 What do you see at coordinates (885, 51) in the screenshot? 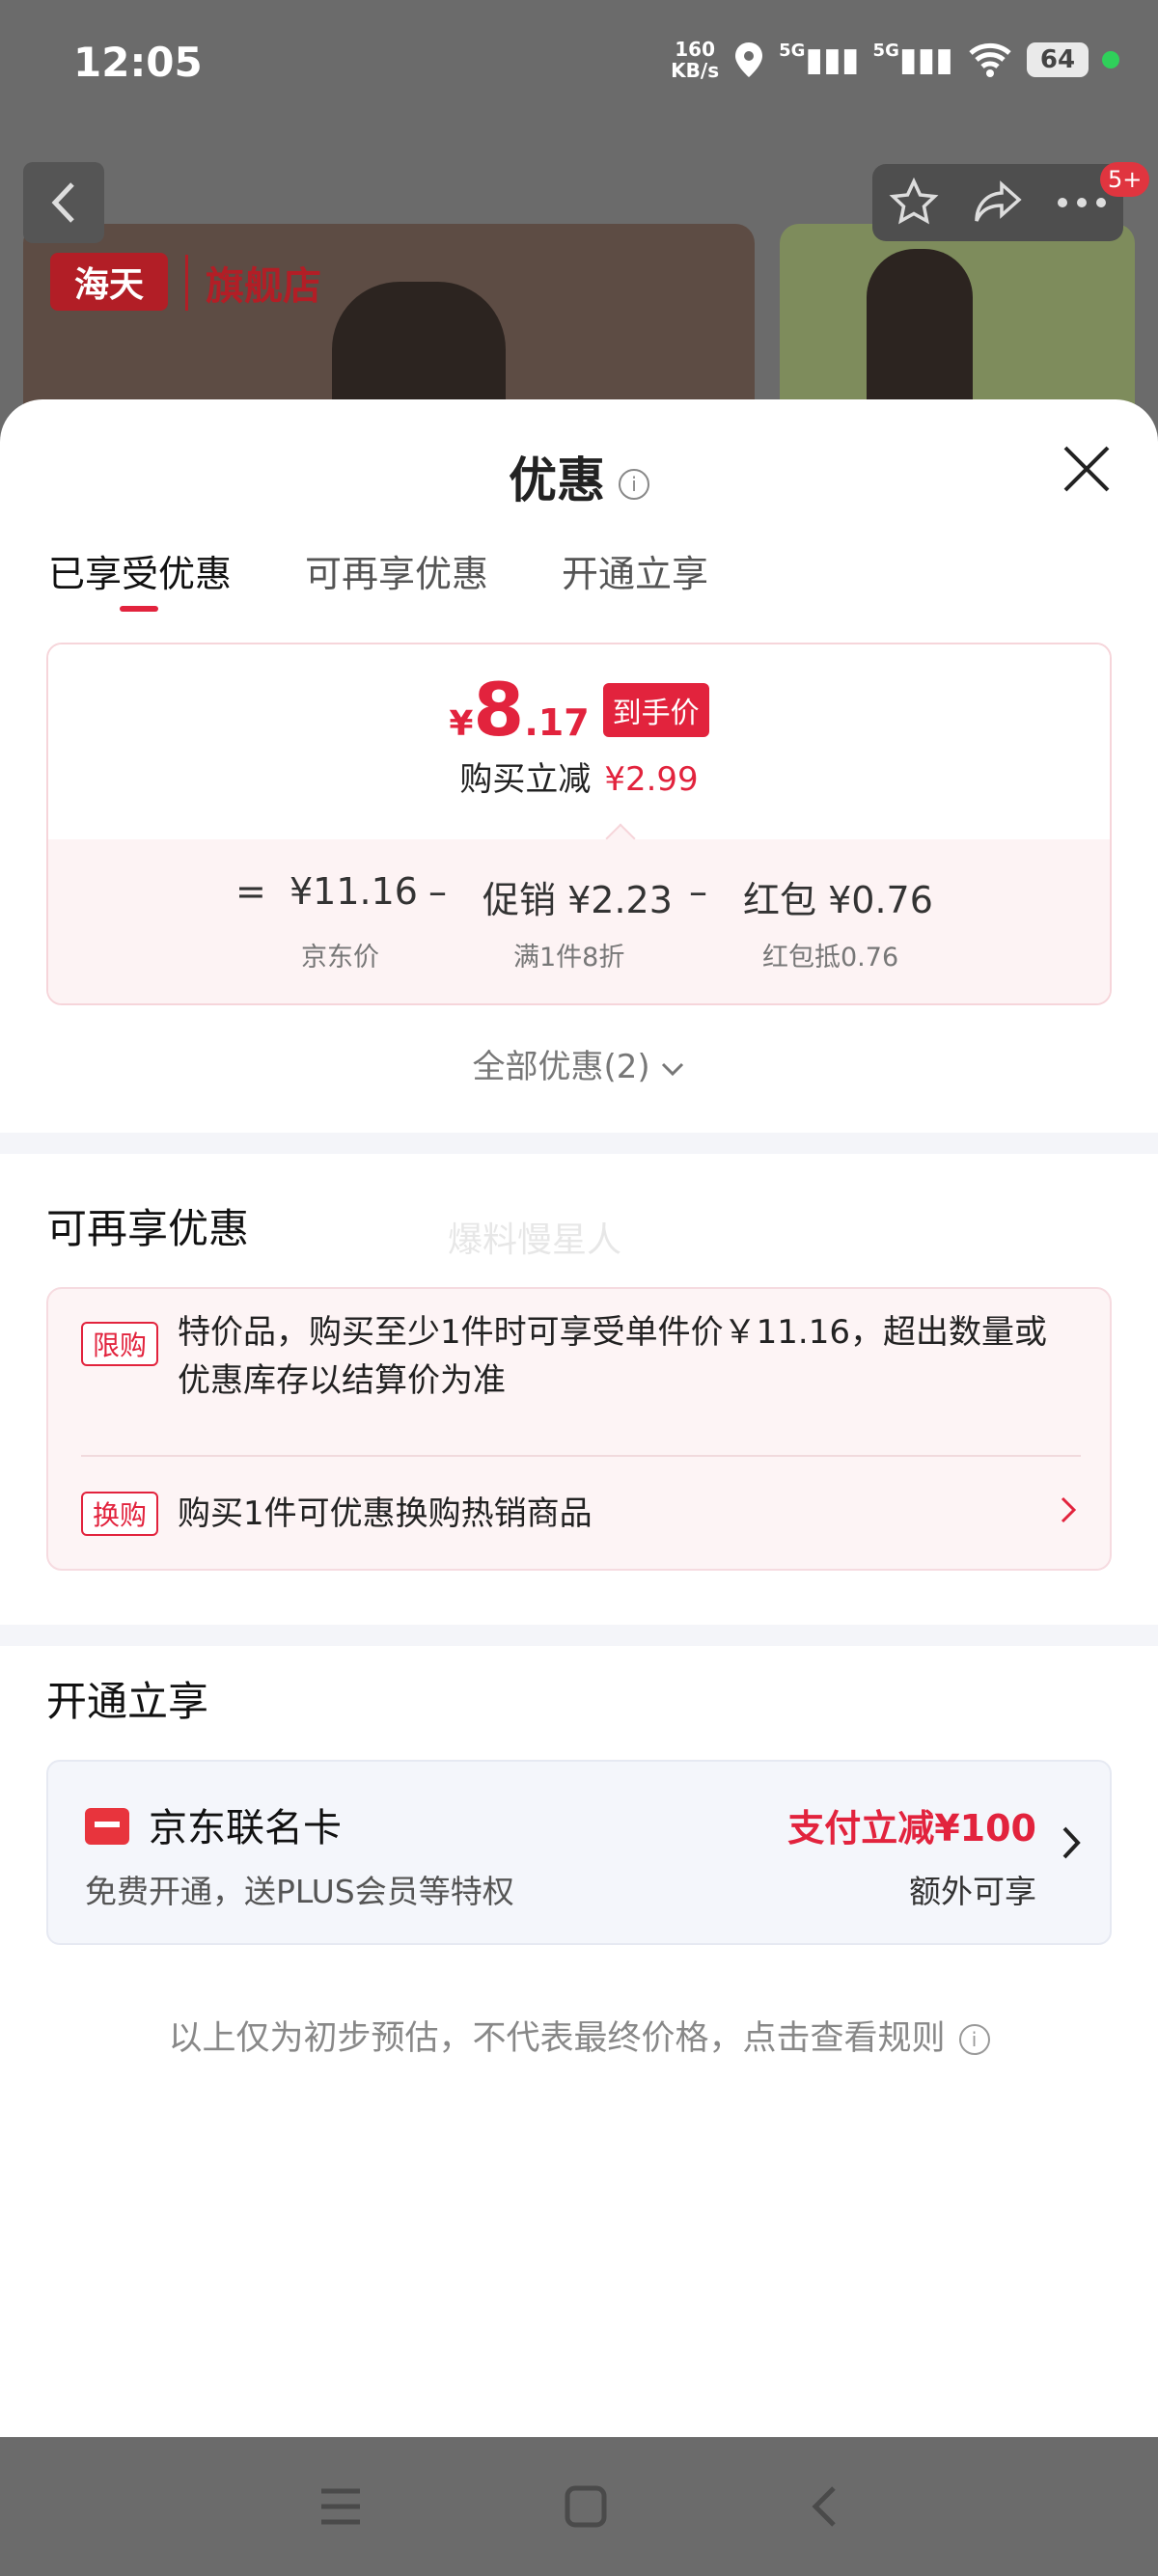
I see `signal-label-2: 5G` at bounding box center [885, 51].